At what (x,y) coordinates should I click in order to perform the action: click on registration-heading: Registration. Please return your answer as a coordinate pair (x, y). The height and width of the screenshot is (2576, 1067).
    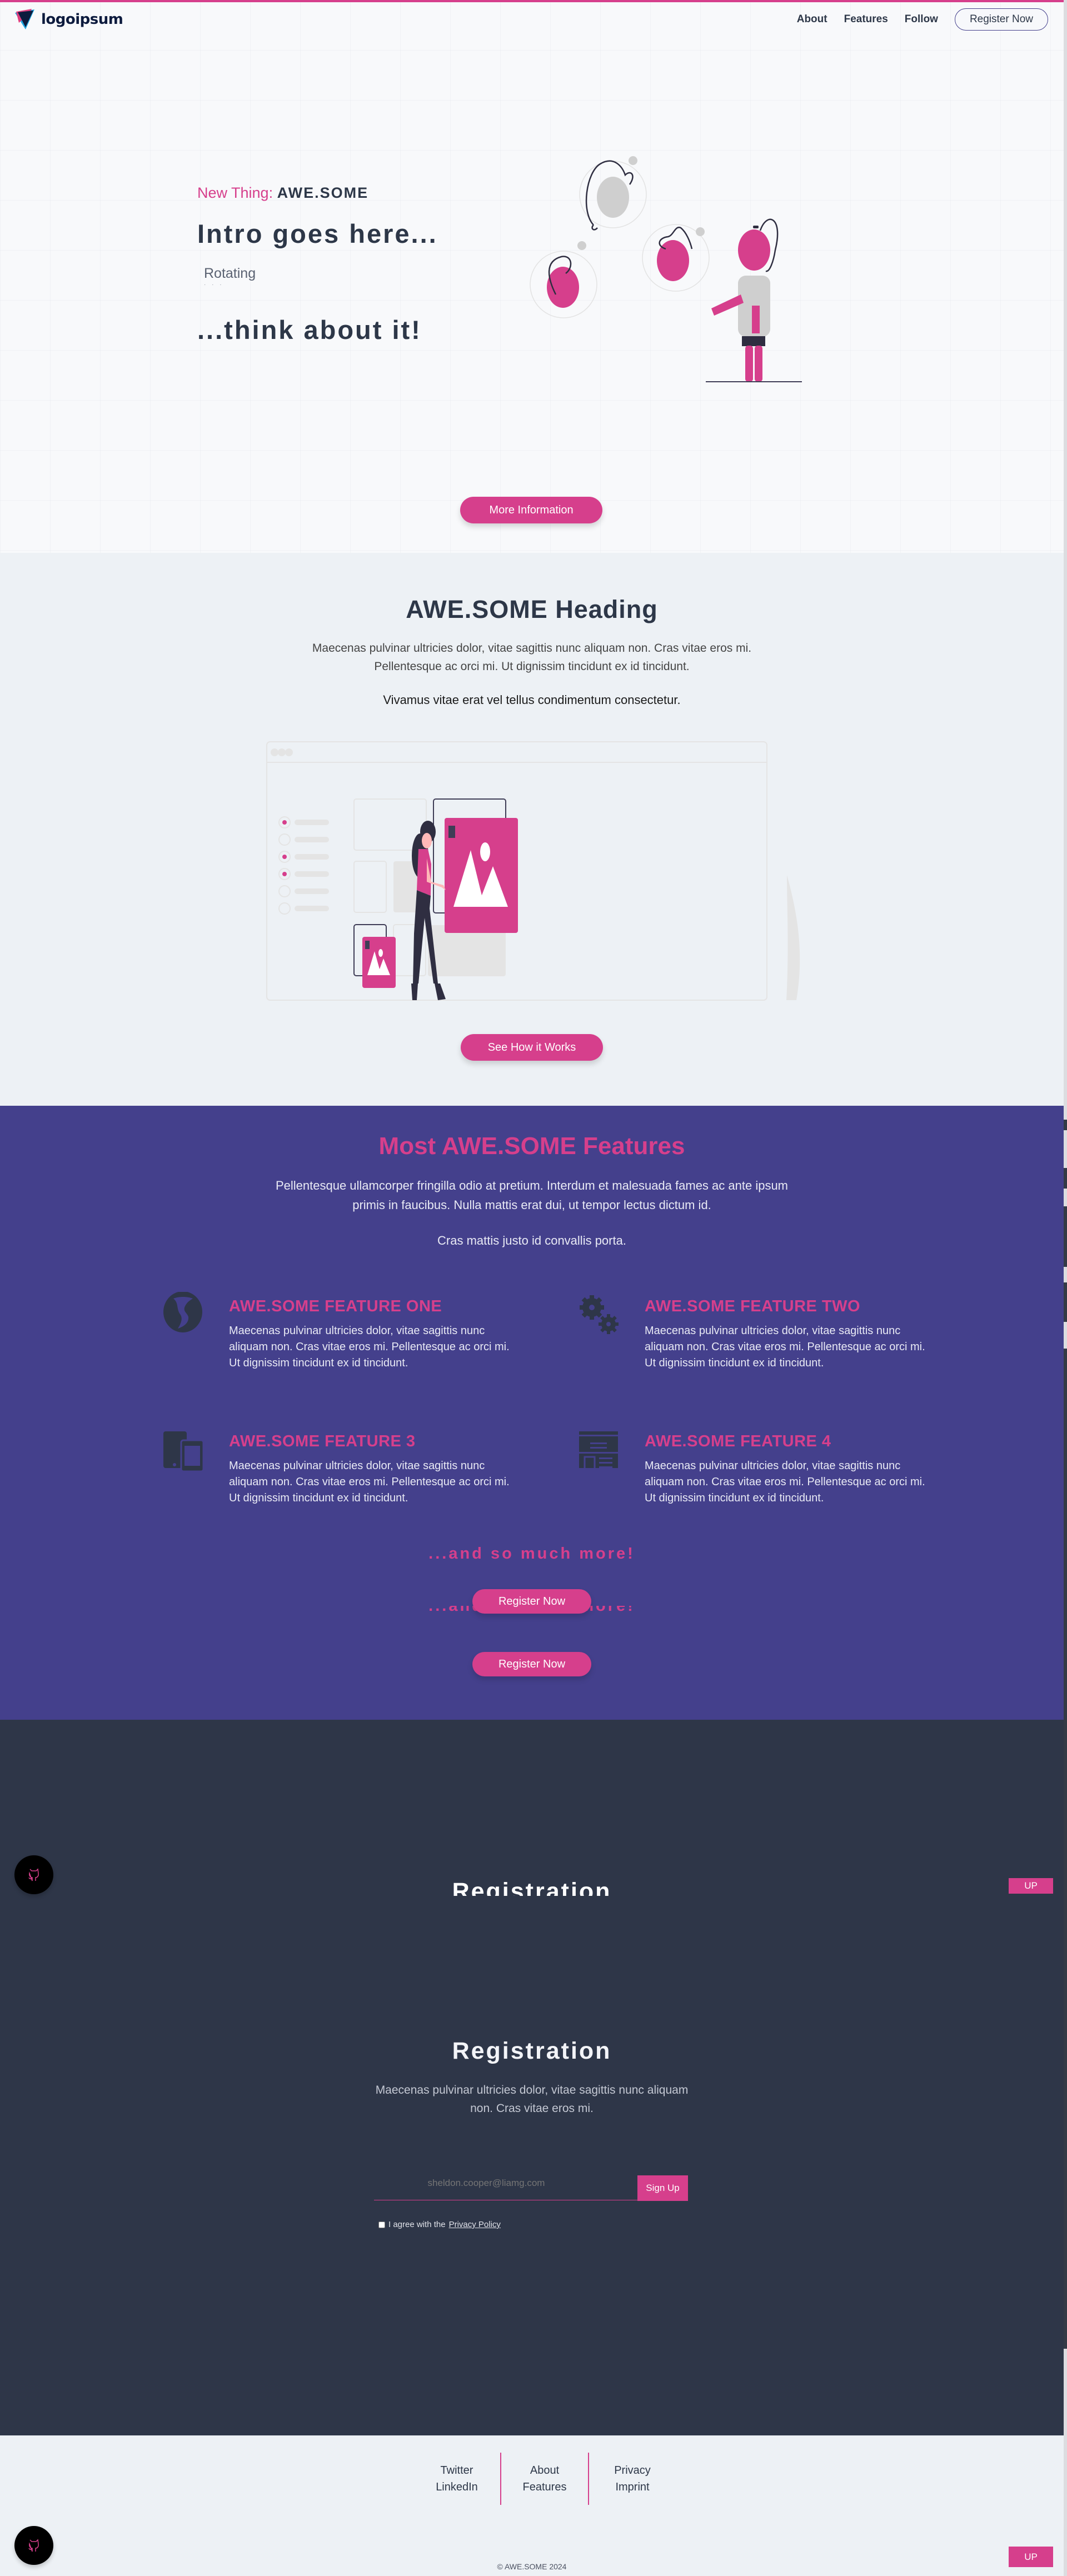
    Looking at the image, I should click on (532, 2051).